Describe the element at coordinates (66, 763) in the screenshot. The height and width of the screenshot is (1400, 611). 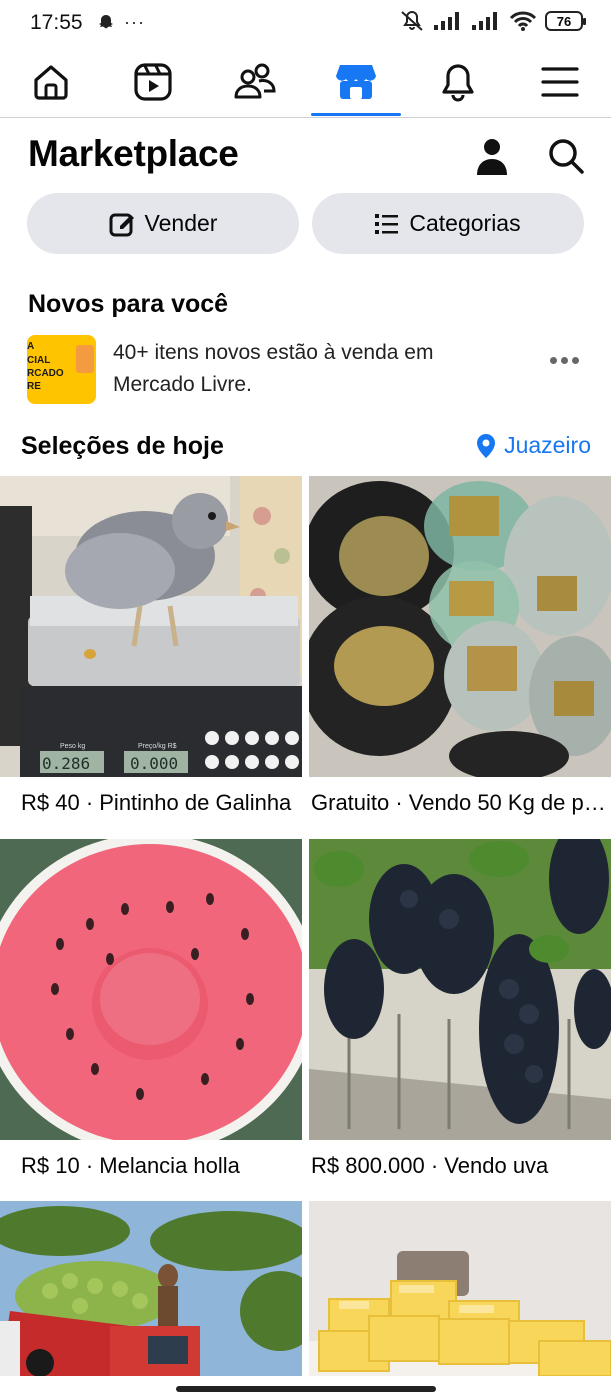
I see `scale-display-left: 0.286` at that location.